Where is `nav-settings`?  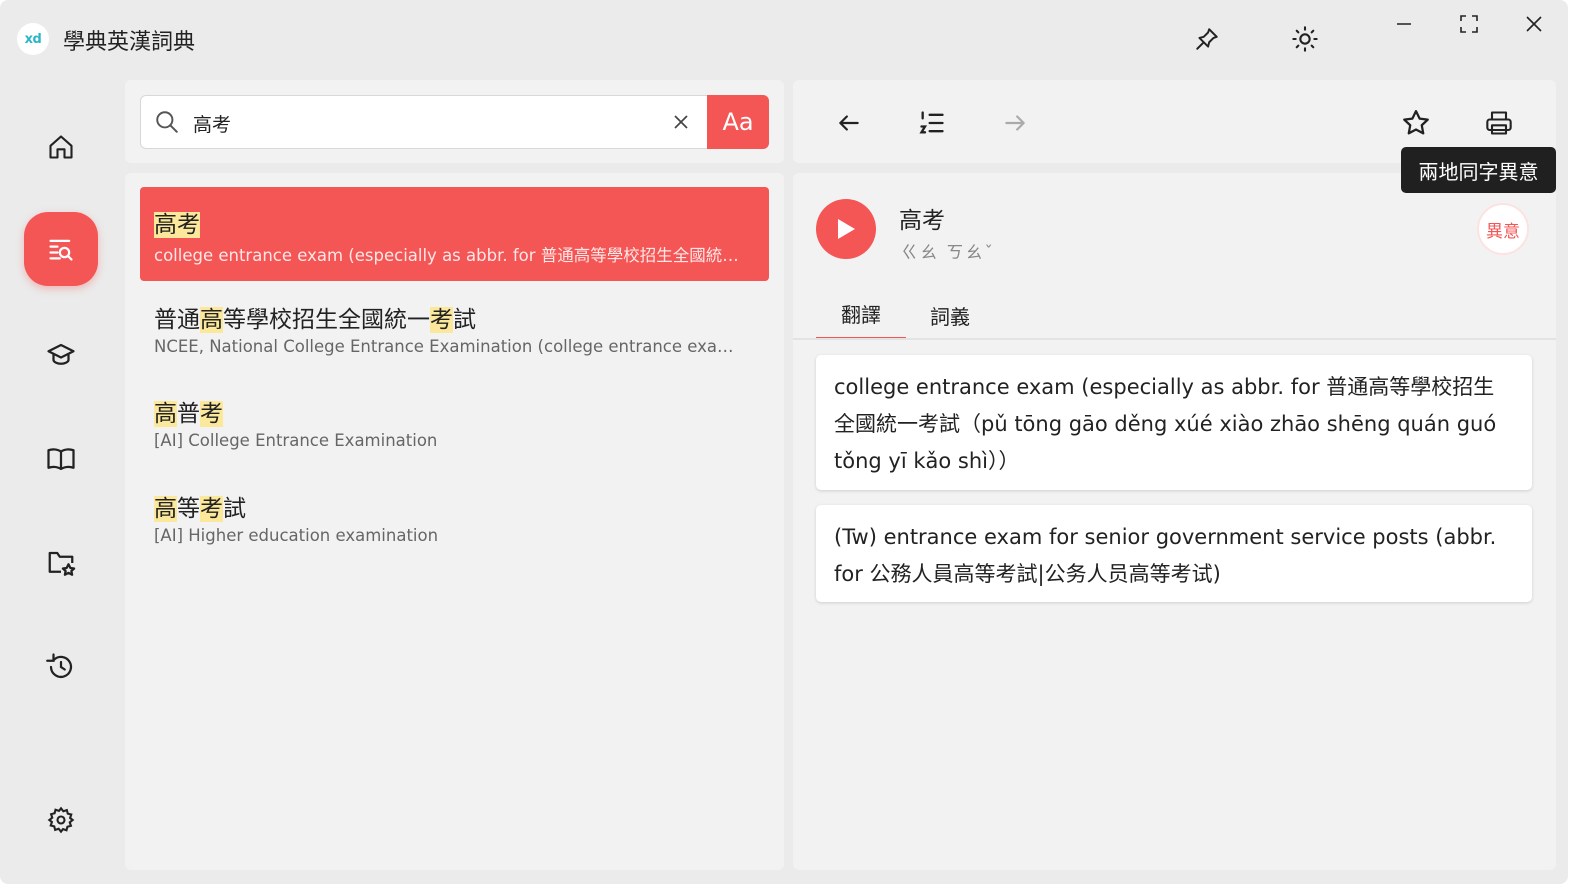
nav-settings is located at coordinates (61, 820).